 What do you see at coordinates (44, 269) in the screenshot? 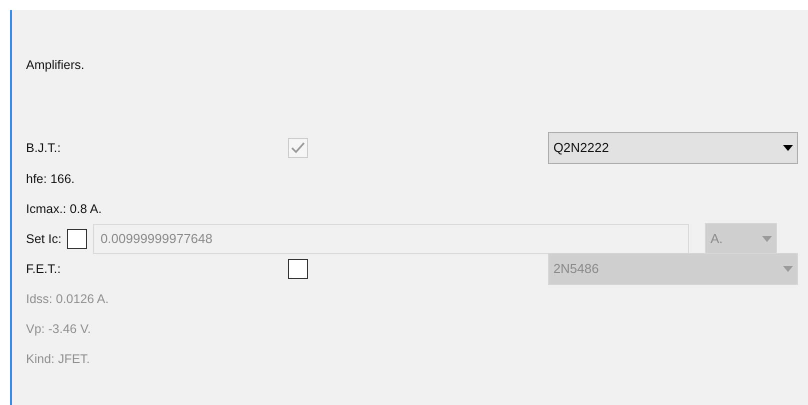
I see `field-label: F.E.T.:` at bounding box center [44, 269].